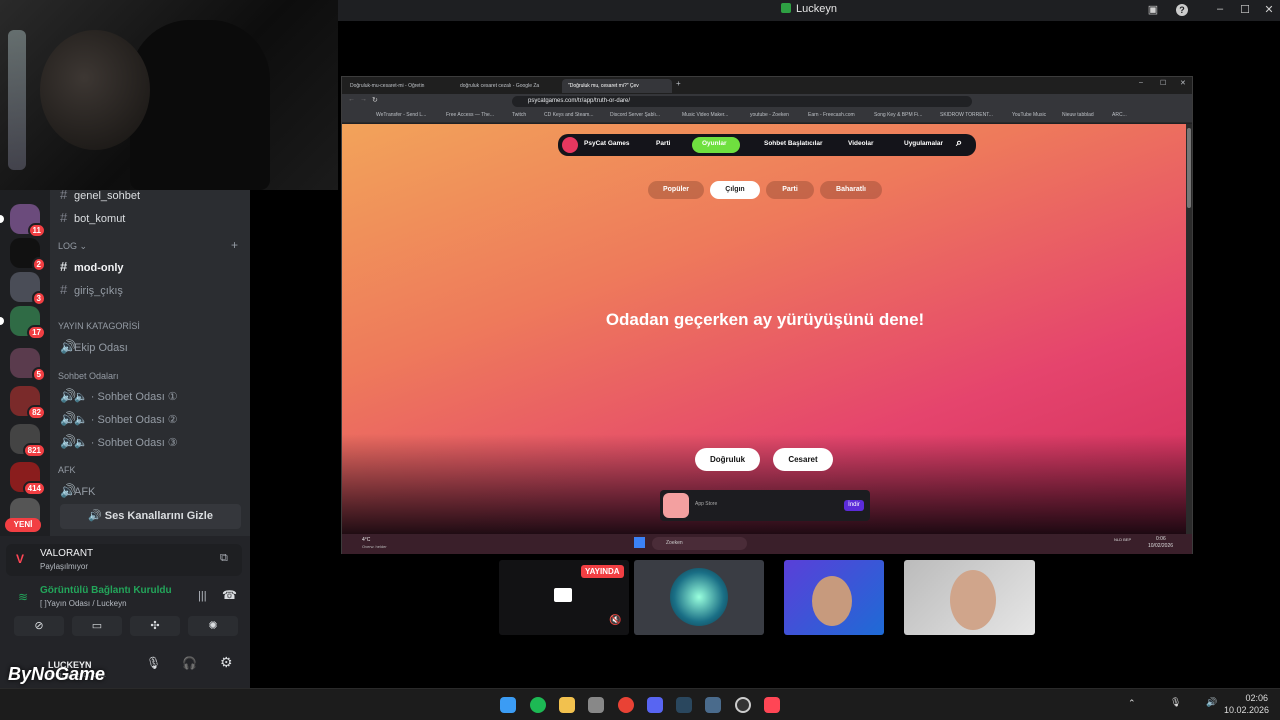  What do you see at coordinates (769, 115) in the screenshot?
I see `bookmark: youtube - Zoeken` at bounding box center [769, 115].